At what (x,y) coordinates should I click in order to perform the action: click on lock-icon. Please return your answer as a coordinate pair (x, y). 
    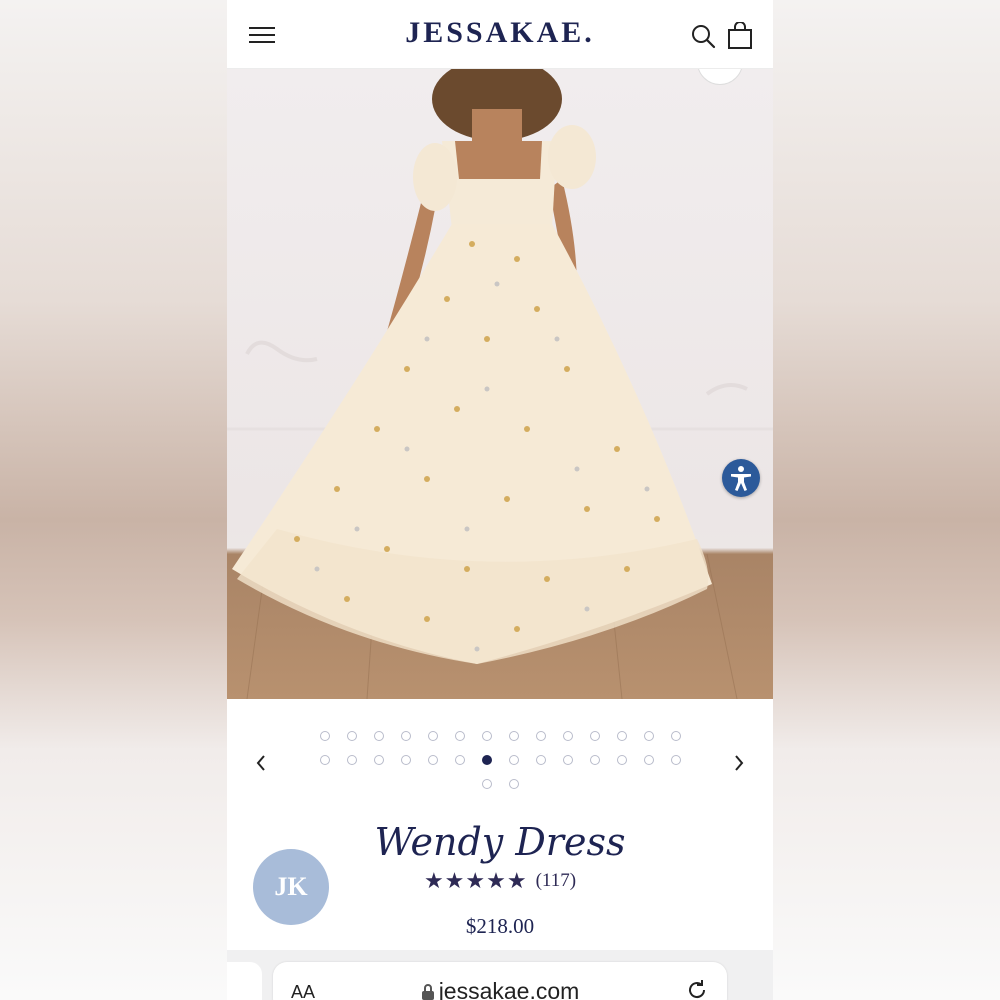
    Looking at the image, I should click on (427, 992).